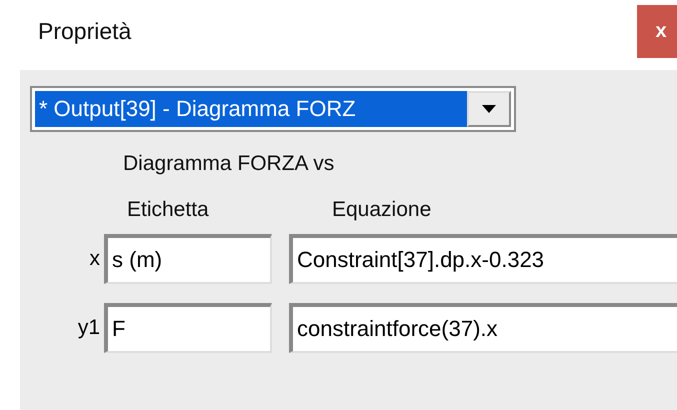 This screenshot has width=677, height=410. What do you see at coordinates (382, 210) in the screenshot?
I see `equation-header: Equazione` at bounding box center [382, 210].